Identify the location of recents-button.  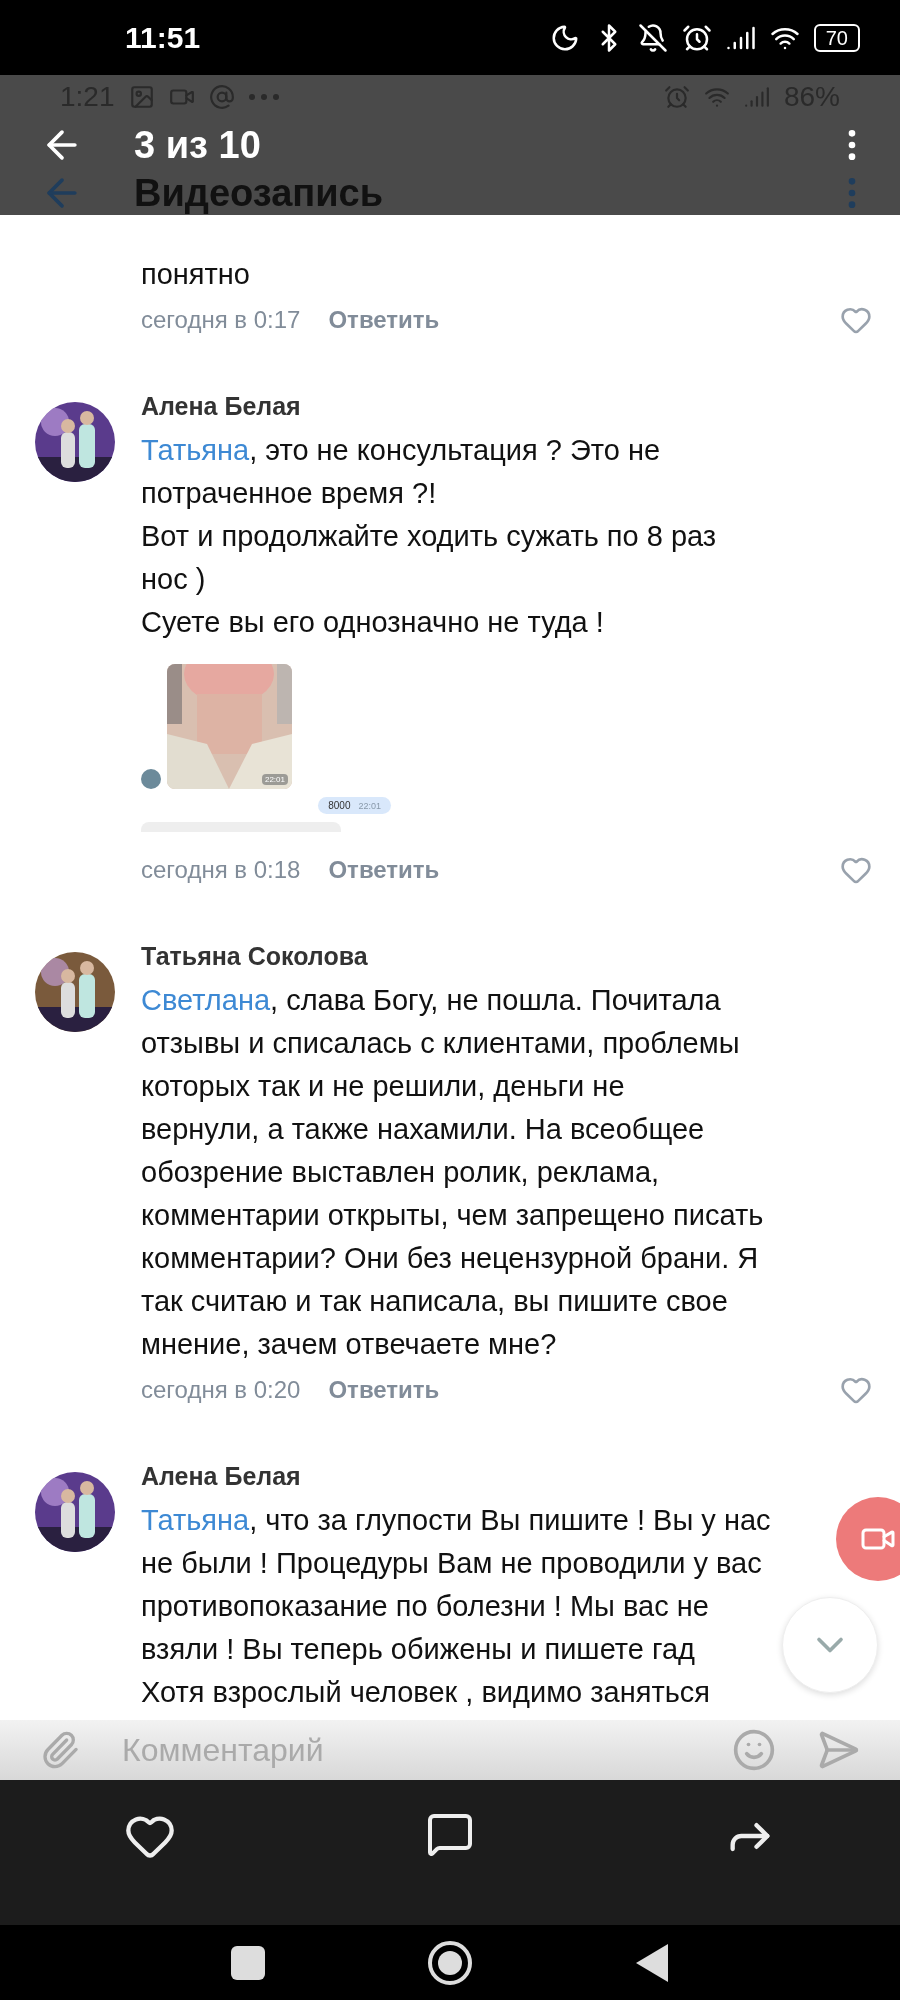
(248, 1962).